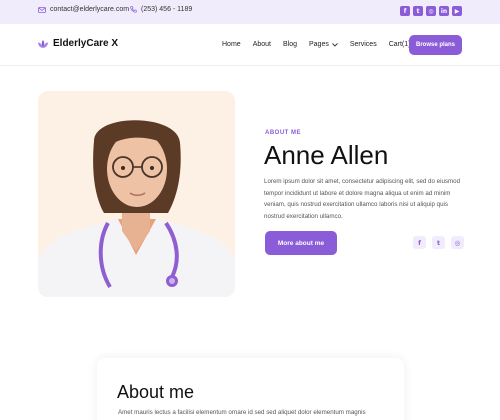  What do you see at coordinates (283, 133) in the screenshot?
I see `section-eyebrow: ABOUT ME` at bounding box center [283, 133].